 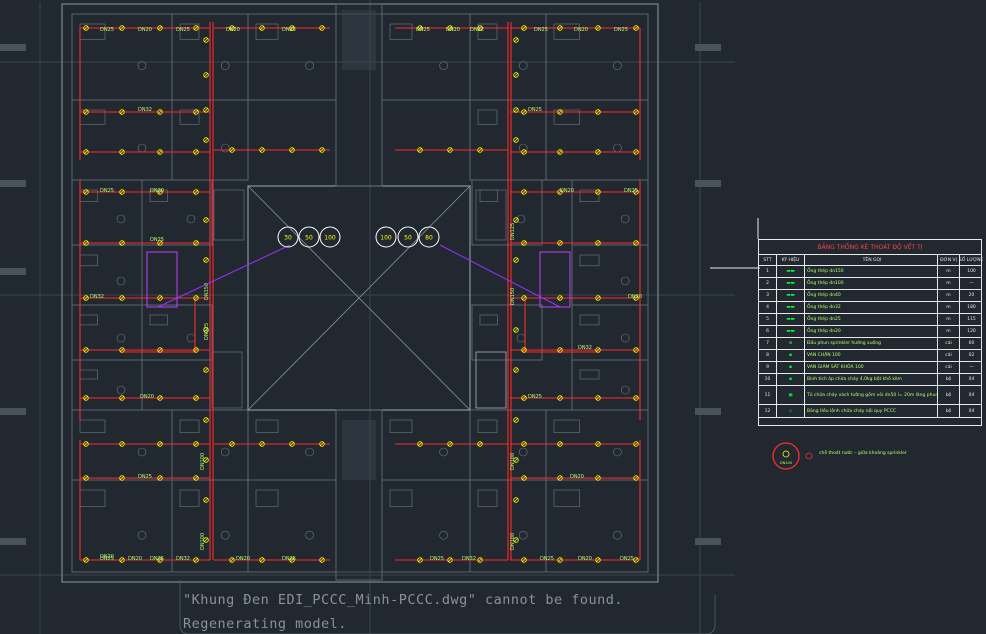 I want to click on legend-cell-stt: 6, so click(x=768, y=331).